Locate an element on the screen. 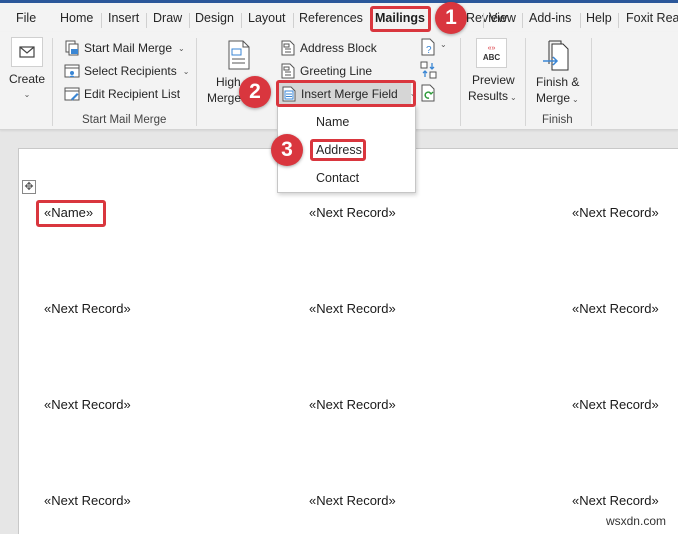 The height and width of the screenshot is (534, 678). tab-foxit-reader: Foxit Rea is located at coordinates (652, 18).